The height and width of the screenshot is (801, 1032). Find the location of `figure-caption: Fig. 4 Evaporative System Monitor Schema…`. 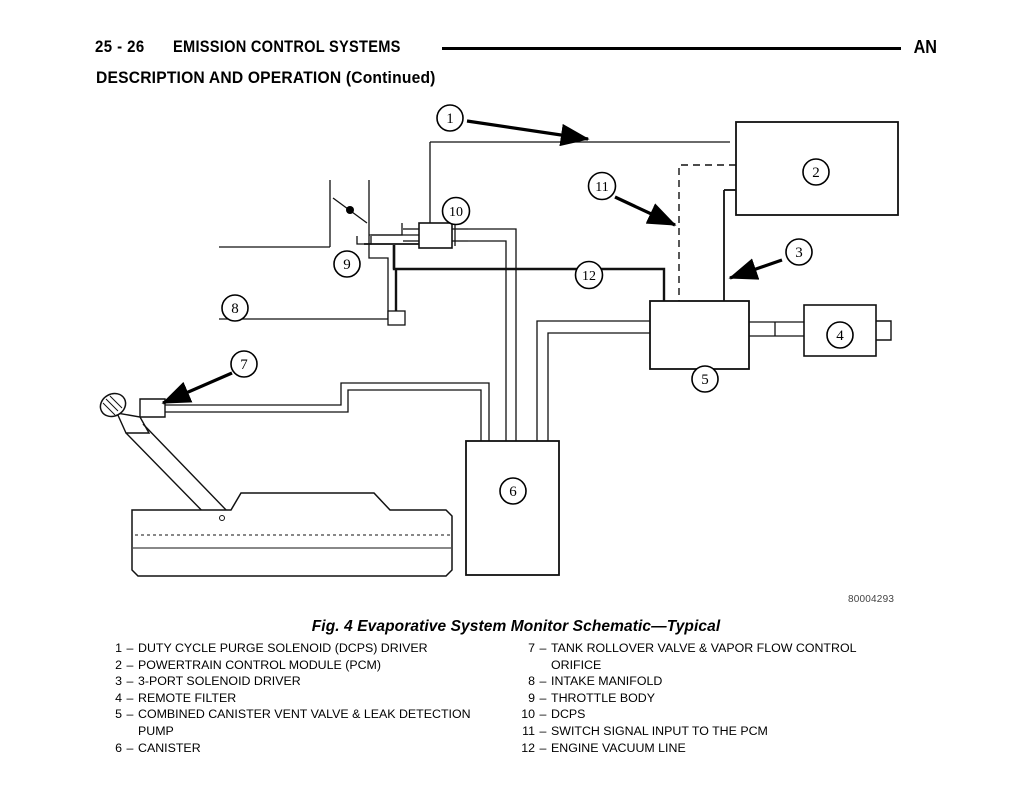

figure-caption: Fig. 4 Evaporative System Monitor Schema… is located at coordinates (516, 626).